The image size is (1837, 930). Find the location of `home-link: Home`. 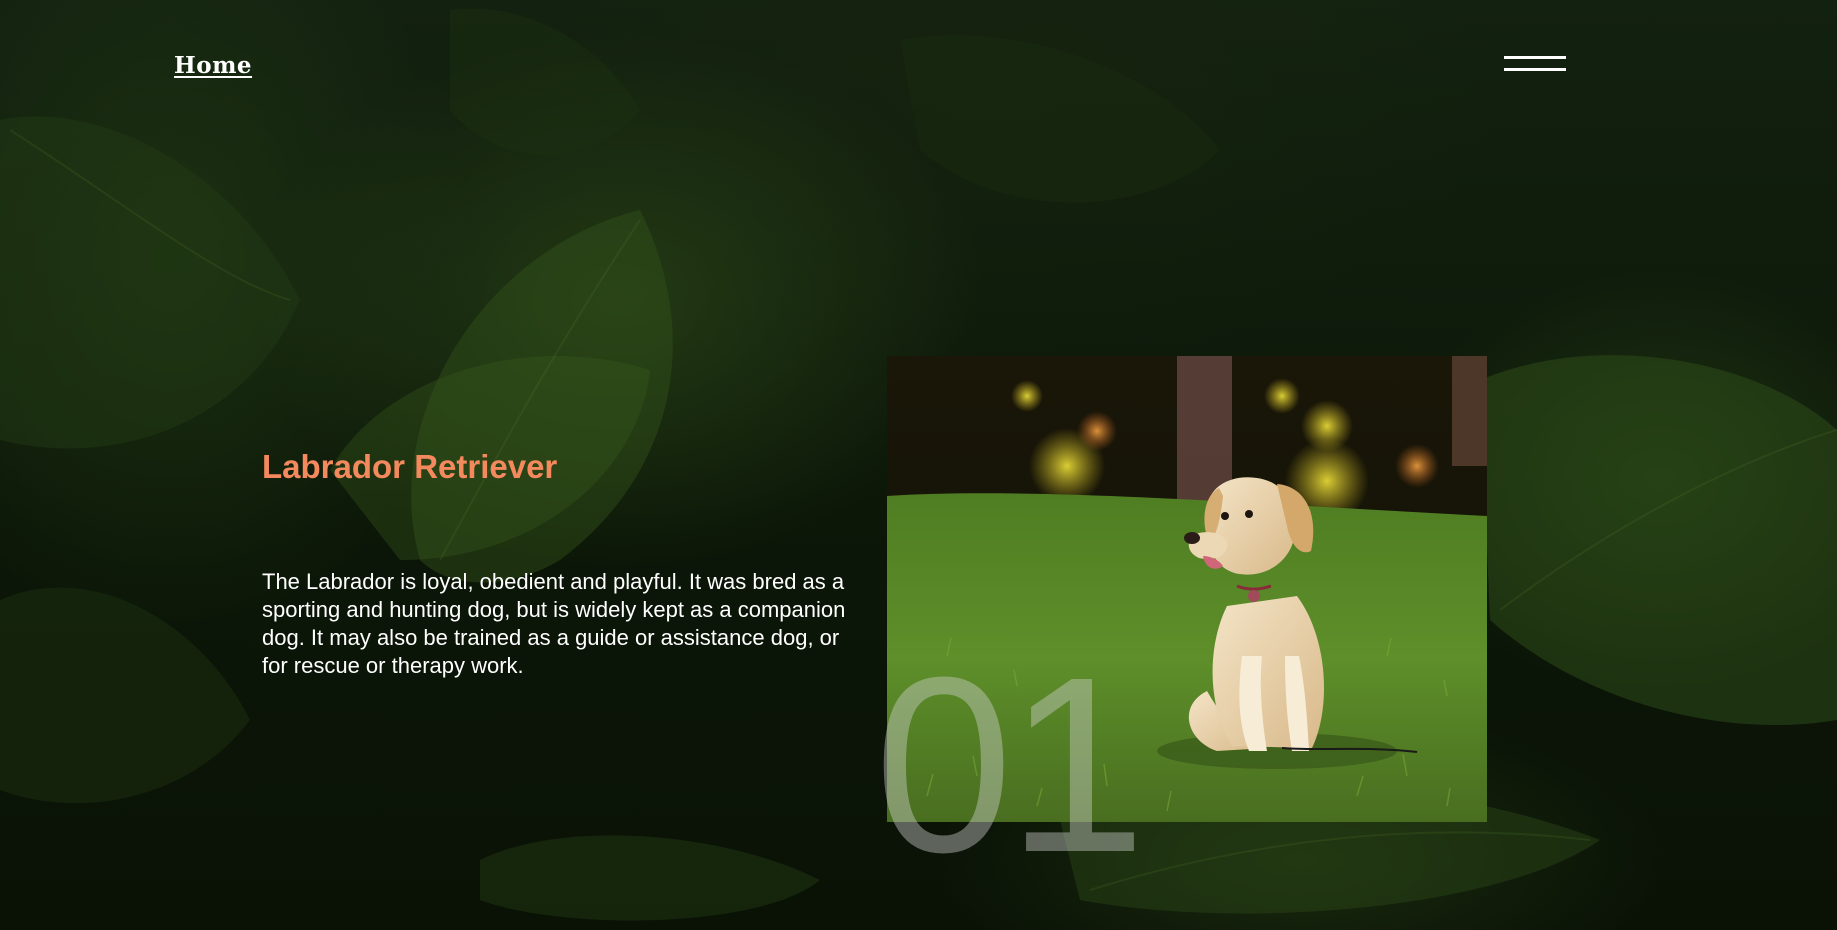

home-link: Home is located at coordinates (213, 65).